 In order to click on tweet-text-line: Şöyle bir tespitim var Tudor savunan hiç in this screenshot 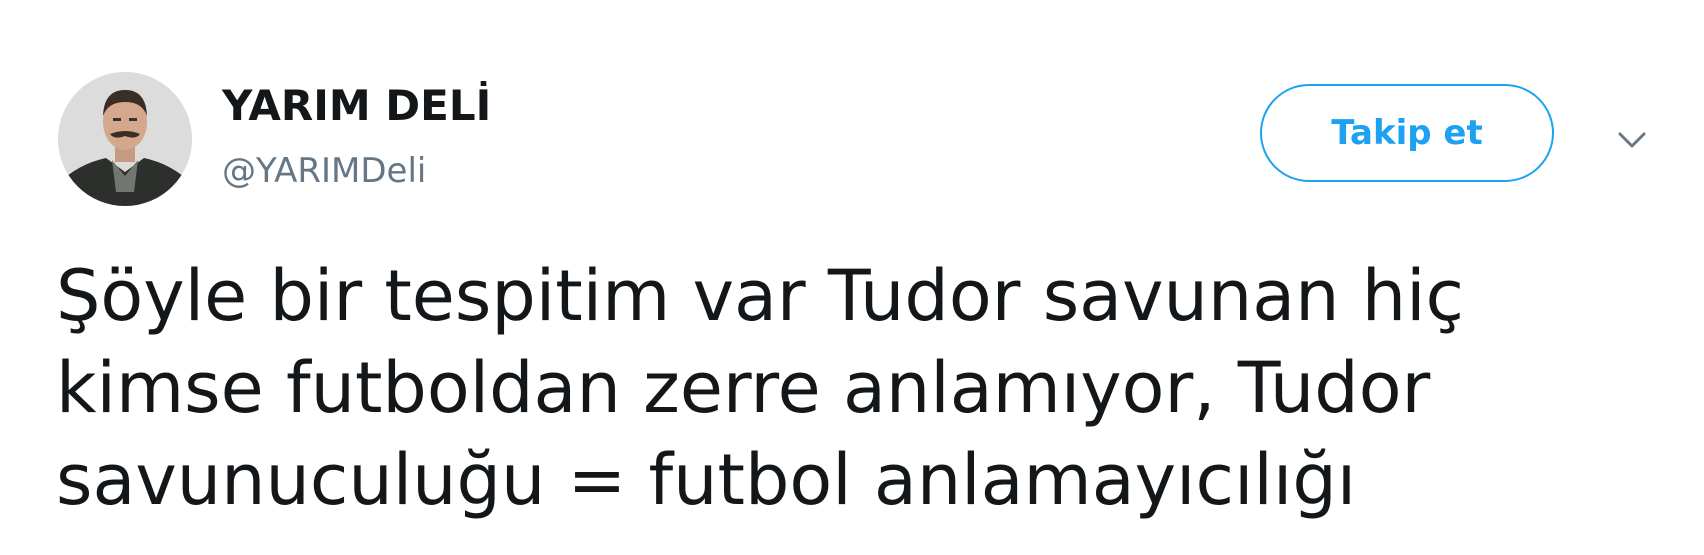, I will do `click(760, 296)`.